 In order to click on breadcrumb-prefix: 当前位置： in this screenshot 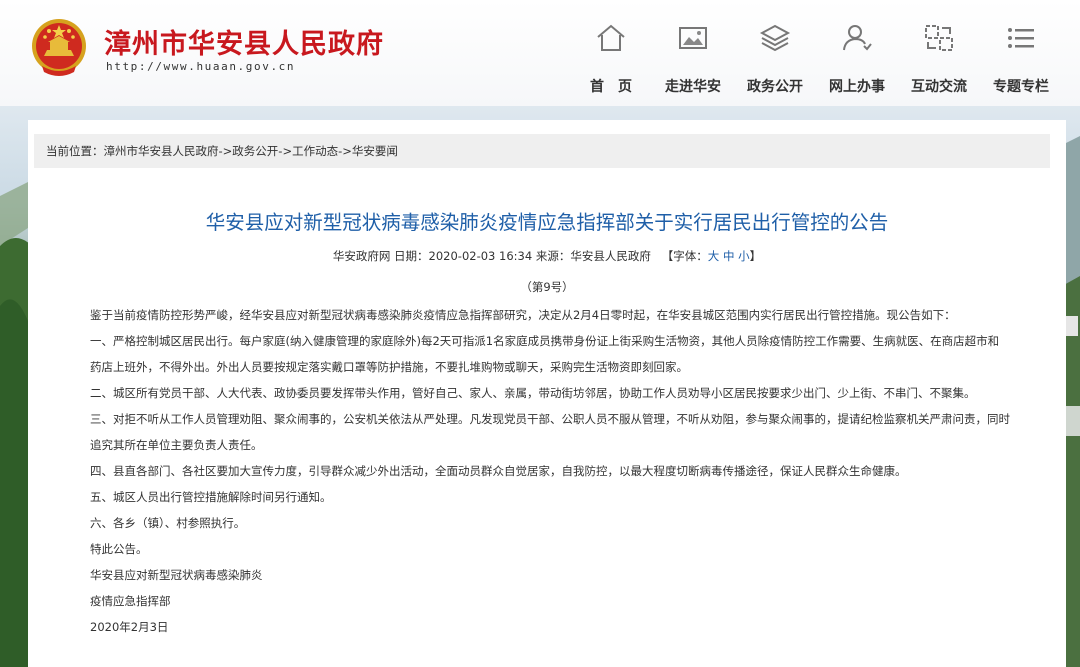, I will do `click(75, 151)`.